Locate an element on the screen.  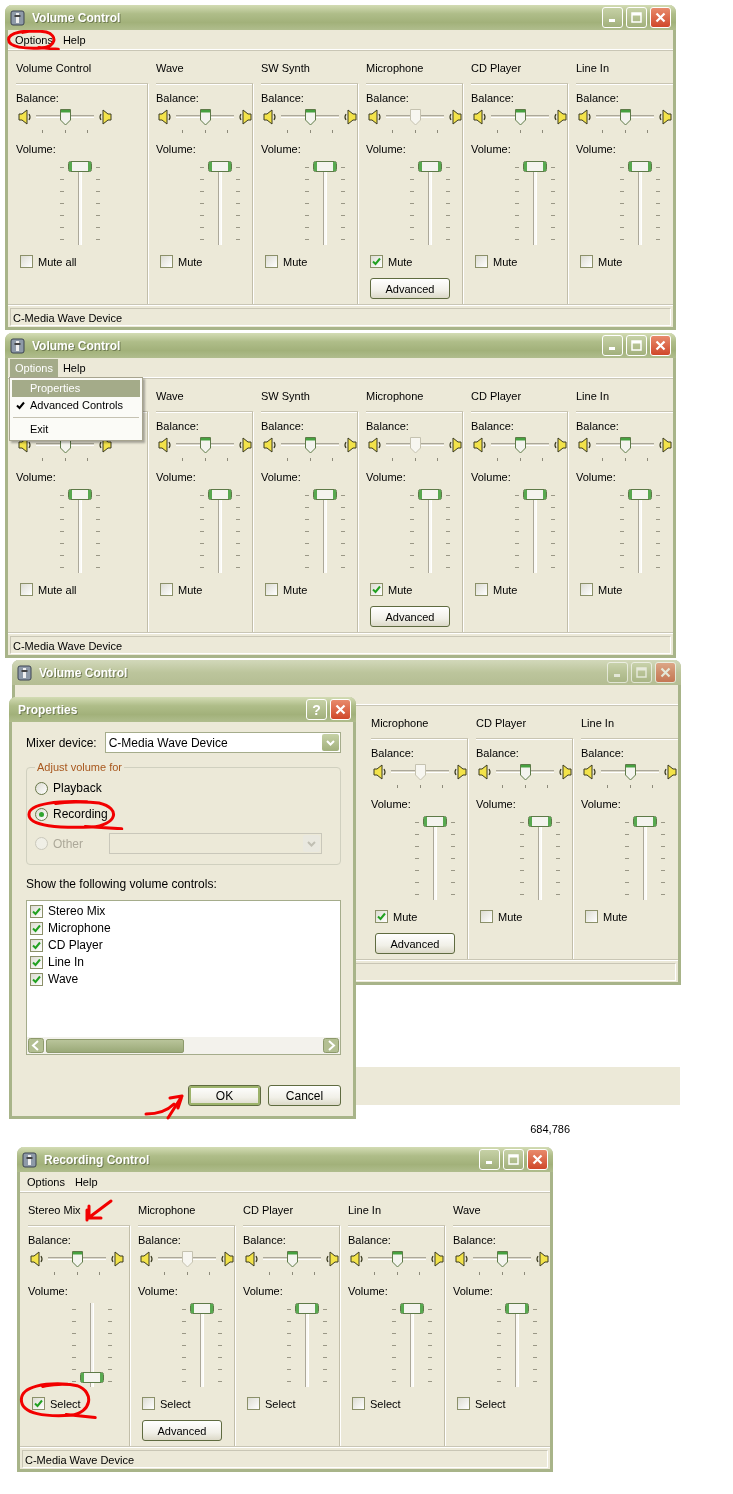
list-option: Line In is located at coordinates (183, 962).